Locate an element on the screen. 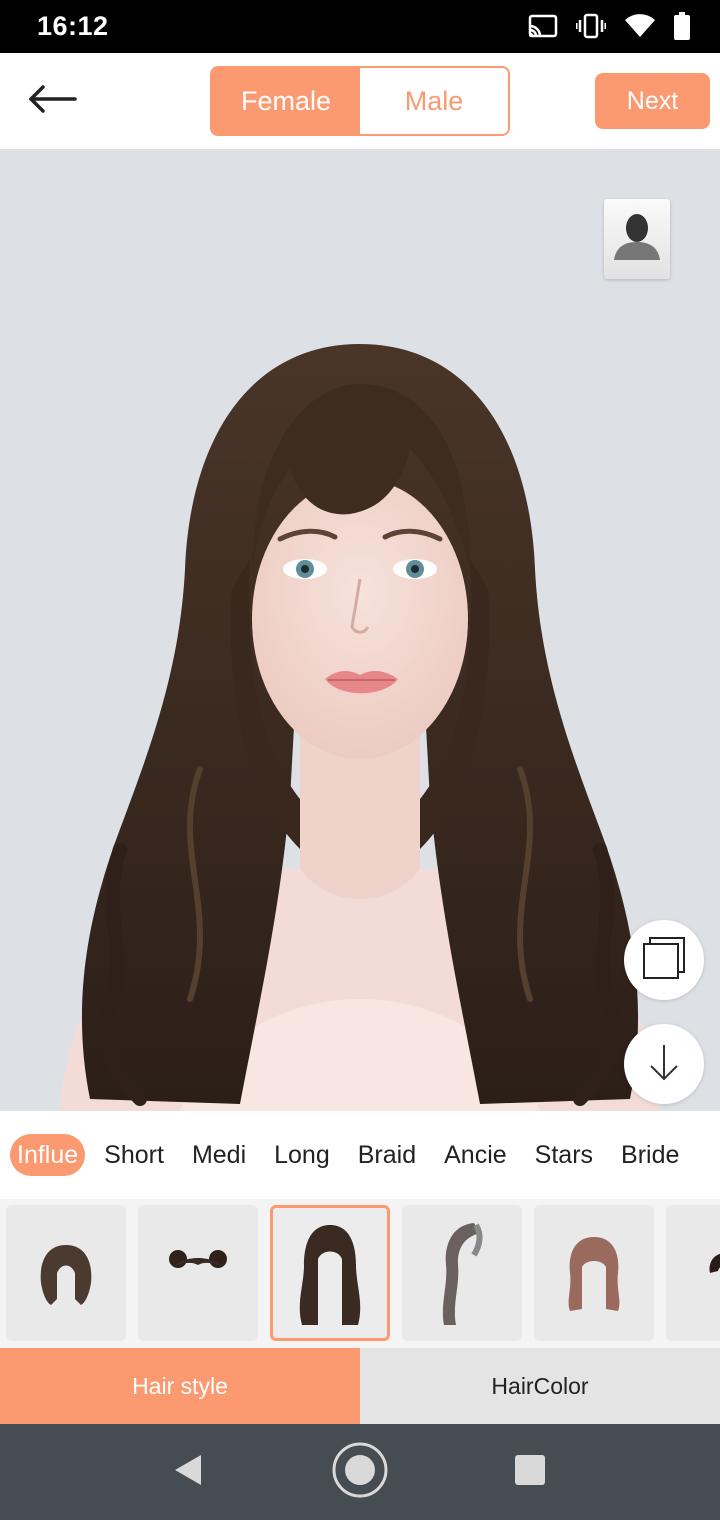 The height and width of the screenshot is (1520, 720). vibrate-icon is located at coordinates (591, 26).